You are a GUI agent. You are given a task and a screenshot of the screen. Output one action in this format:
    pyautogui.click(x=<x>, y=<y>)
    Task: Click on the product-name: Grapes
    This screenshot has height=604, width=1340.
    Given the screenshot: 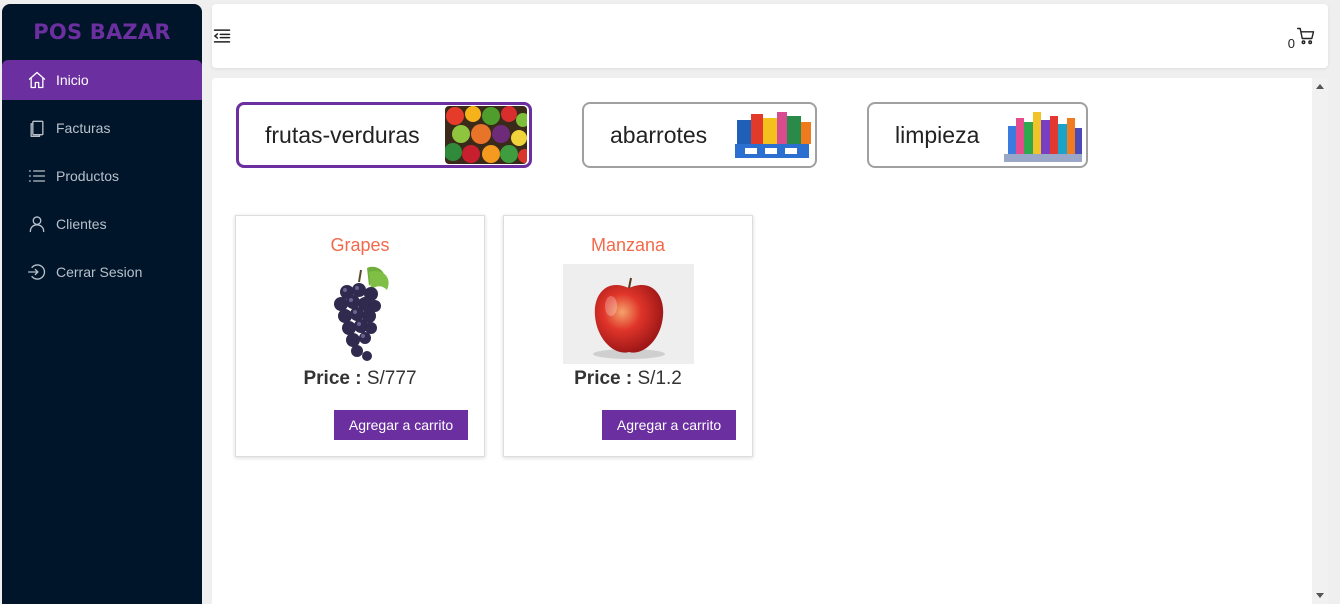 What is the action you would take?
    pyautogui.click(x=360, y=245)
    